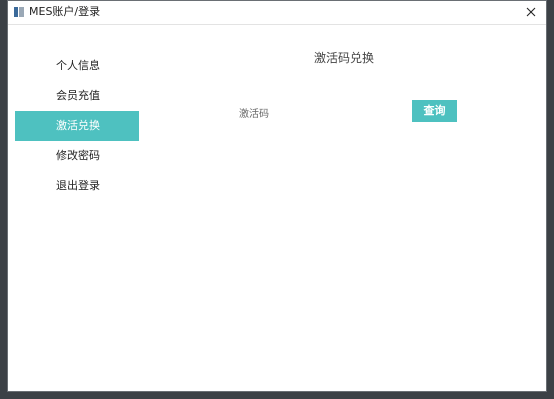 The height and width of the screenshot is (399, 554). Describe the element at coordinates (343, 58) in the screenshot. I see `page-title: 激活码兑换` at that location.